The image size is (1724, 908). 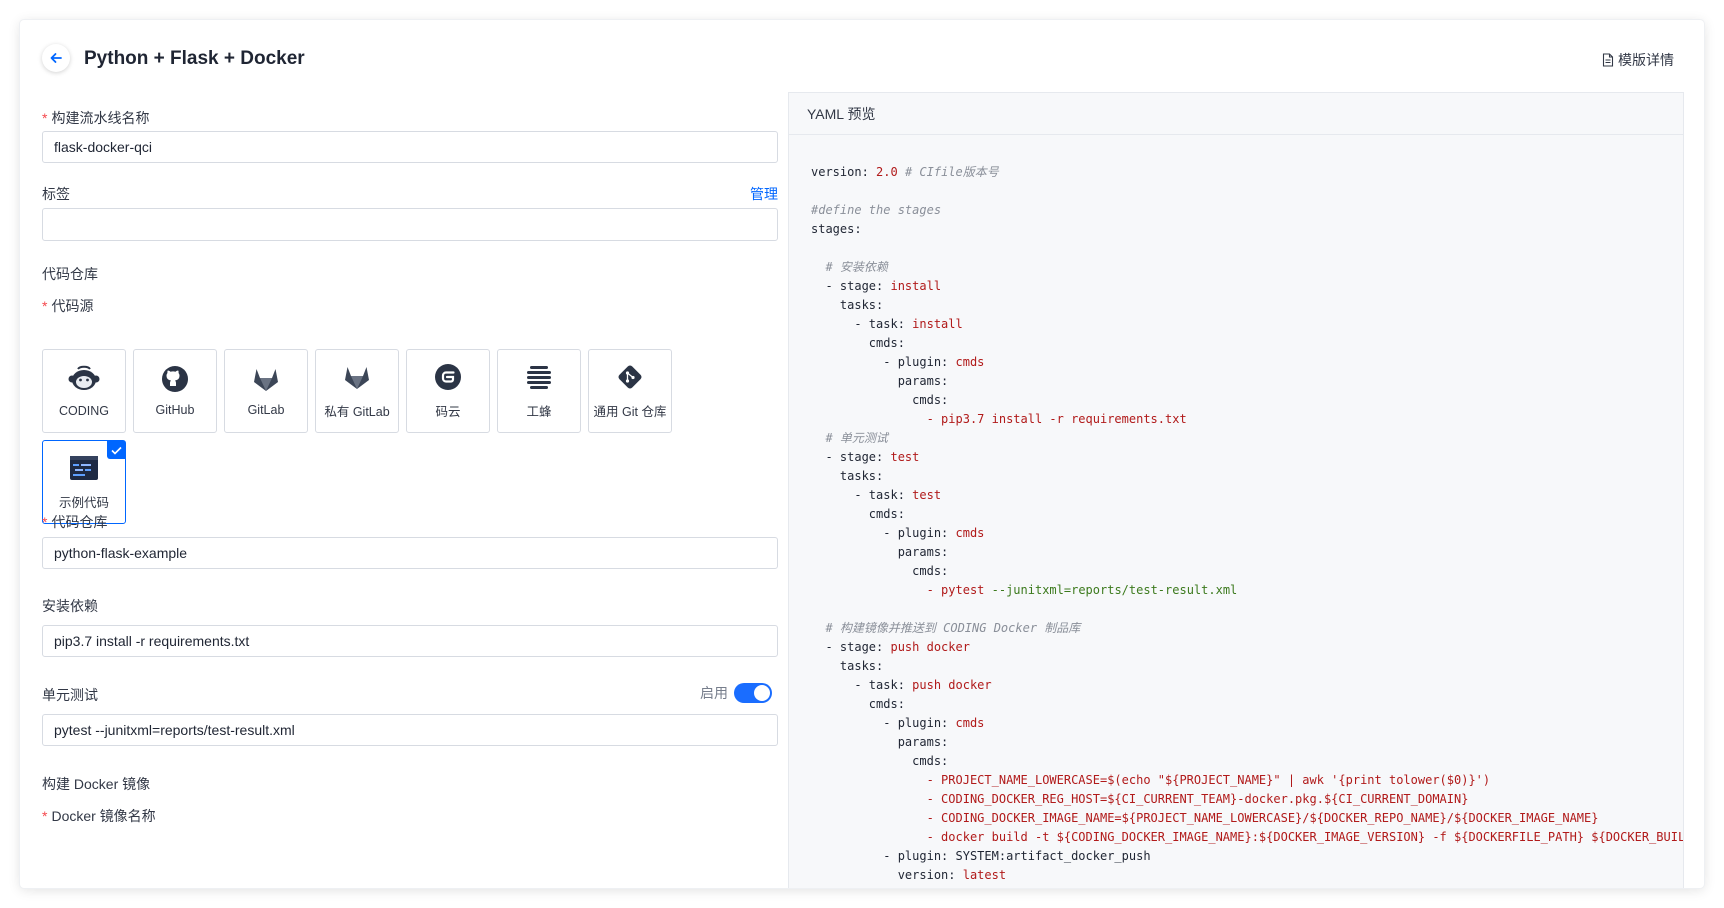 I want to click on install-command-input: pip3.7 install -r requirements.txt, so click(x=410, y=641).